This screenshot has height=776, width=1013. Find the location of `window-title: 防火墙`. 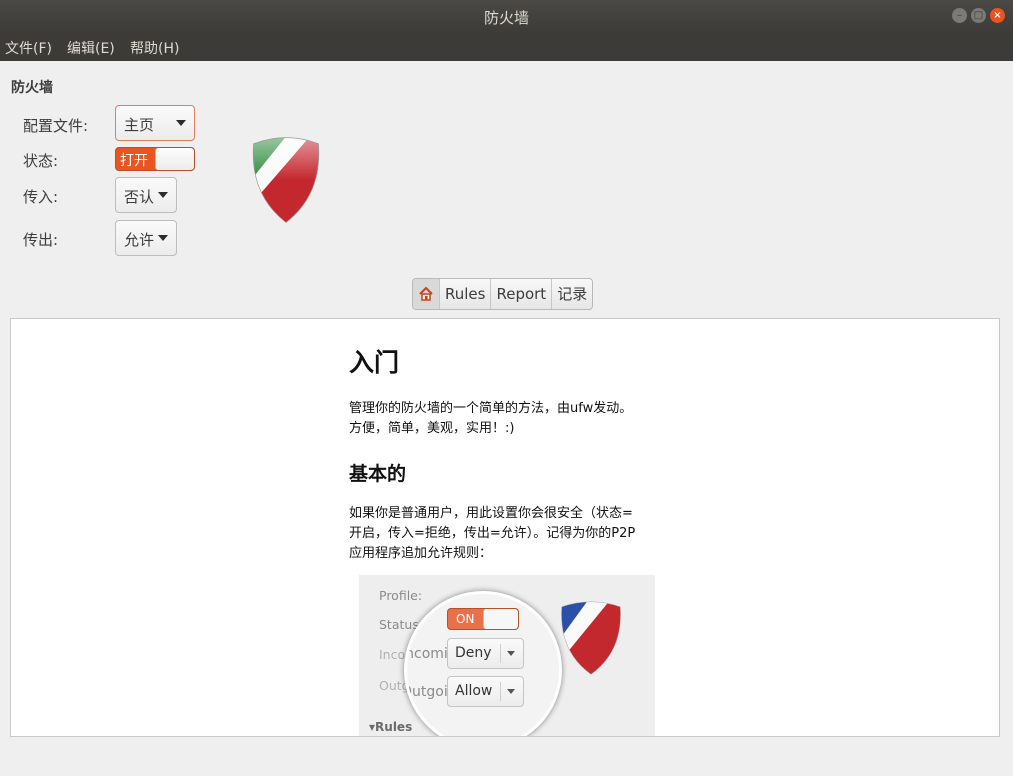

window-title: 防火墙 is located at coordinates (506, 18).